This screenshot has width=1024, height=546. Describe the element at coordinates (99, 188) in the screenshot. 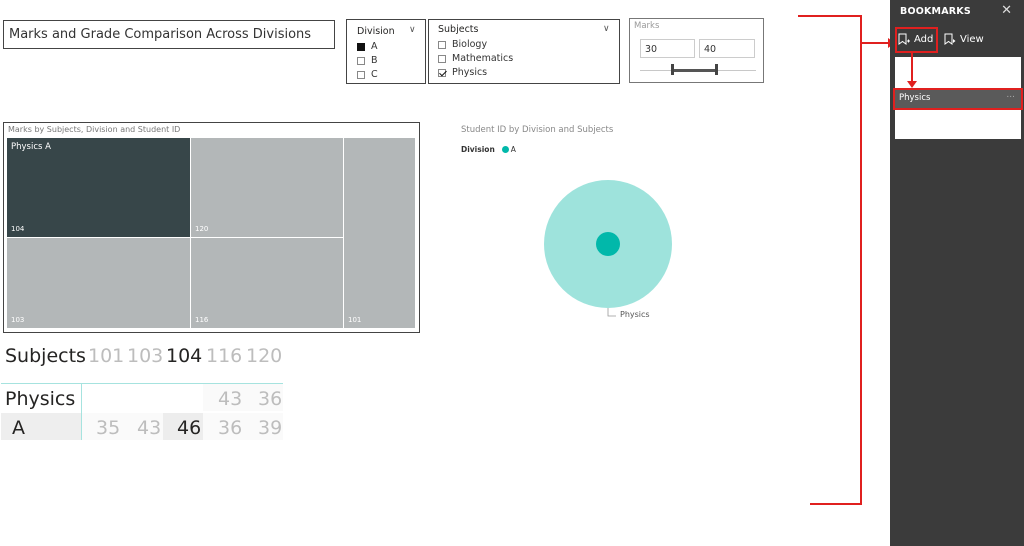

I see `treemap-tile: Physics A 104` at that location.